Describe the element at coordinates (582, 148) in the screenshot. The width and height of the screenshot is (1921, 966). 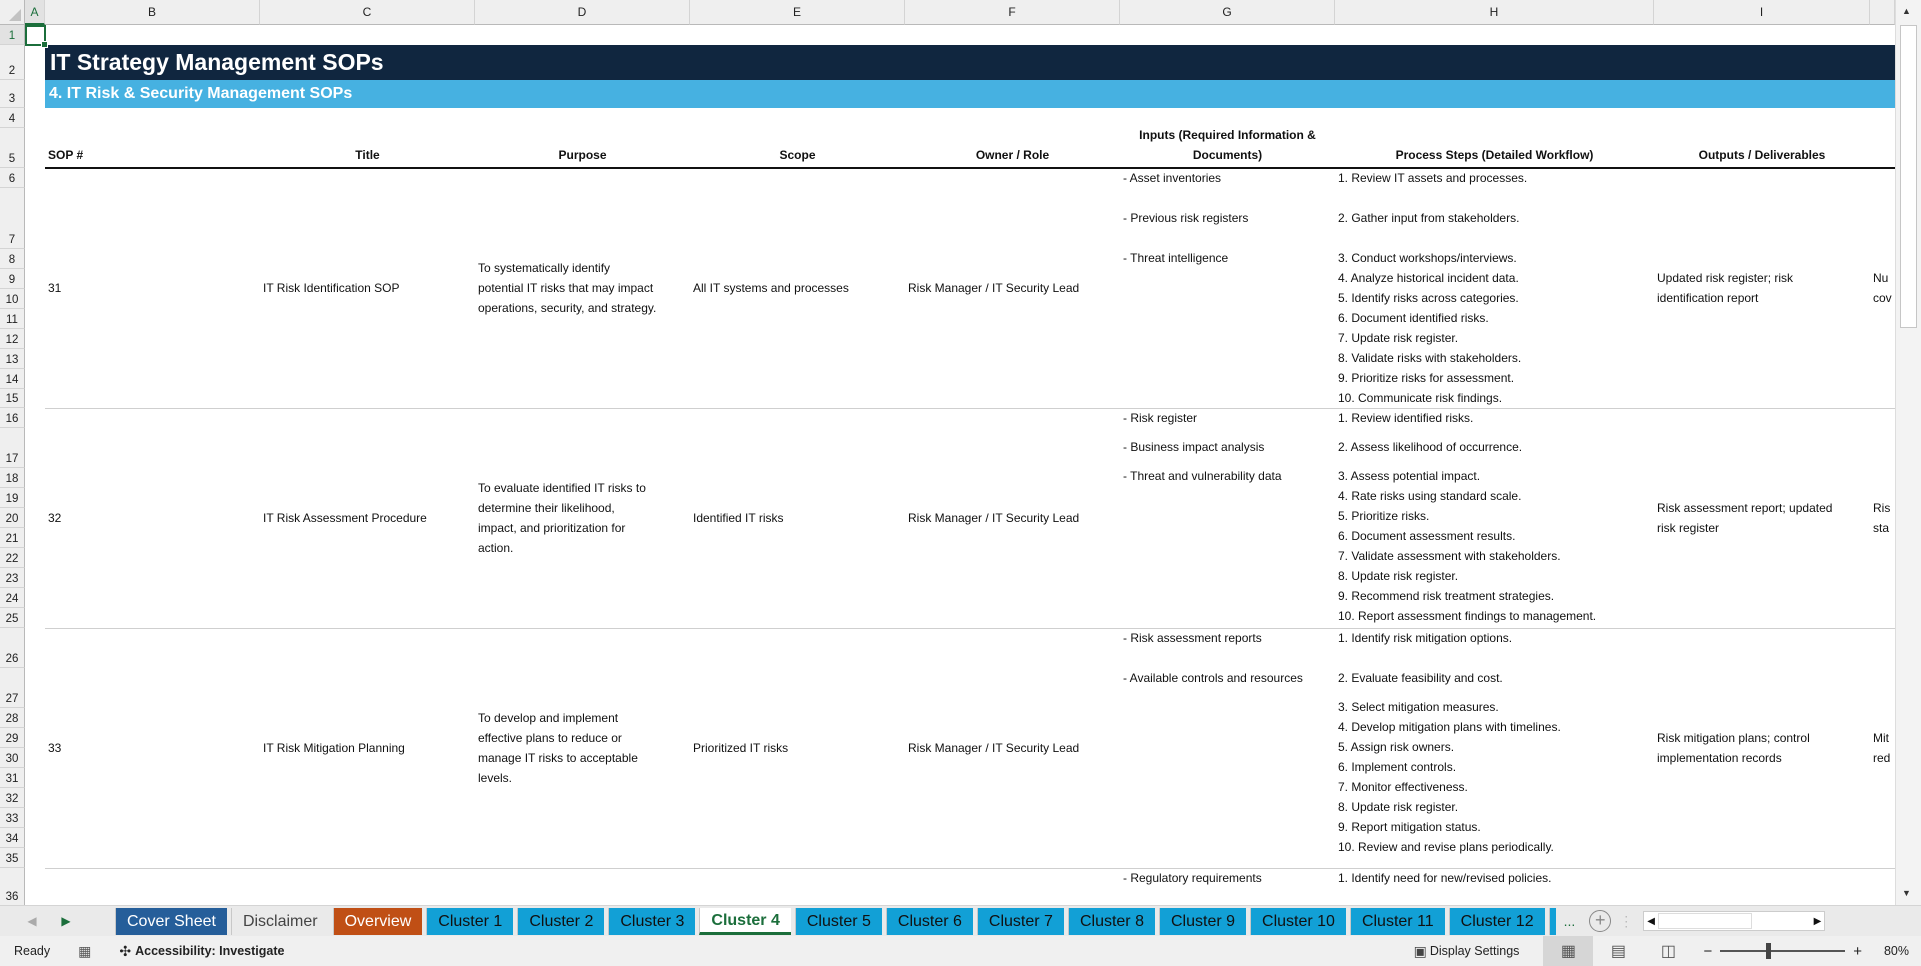
I see `header-purpose: Purpose` at that location.